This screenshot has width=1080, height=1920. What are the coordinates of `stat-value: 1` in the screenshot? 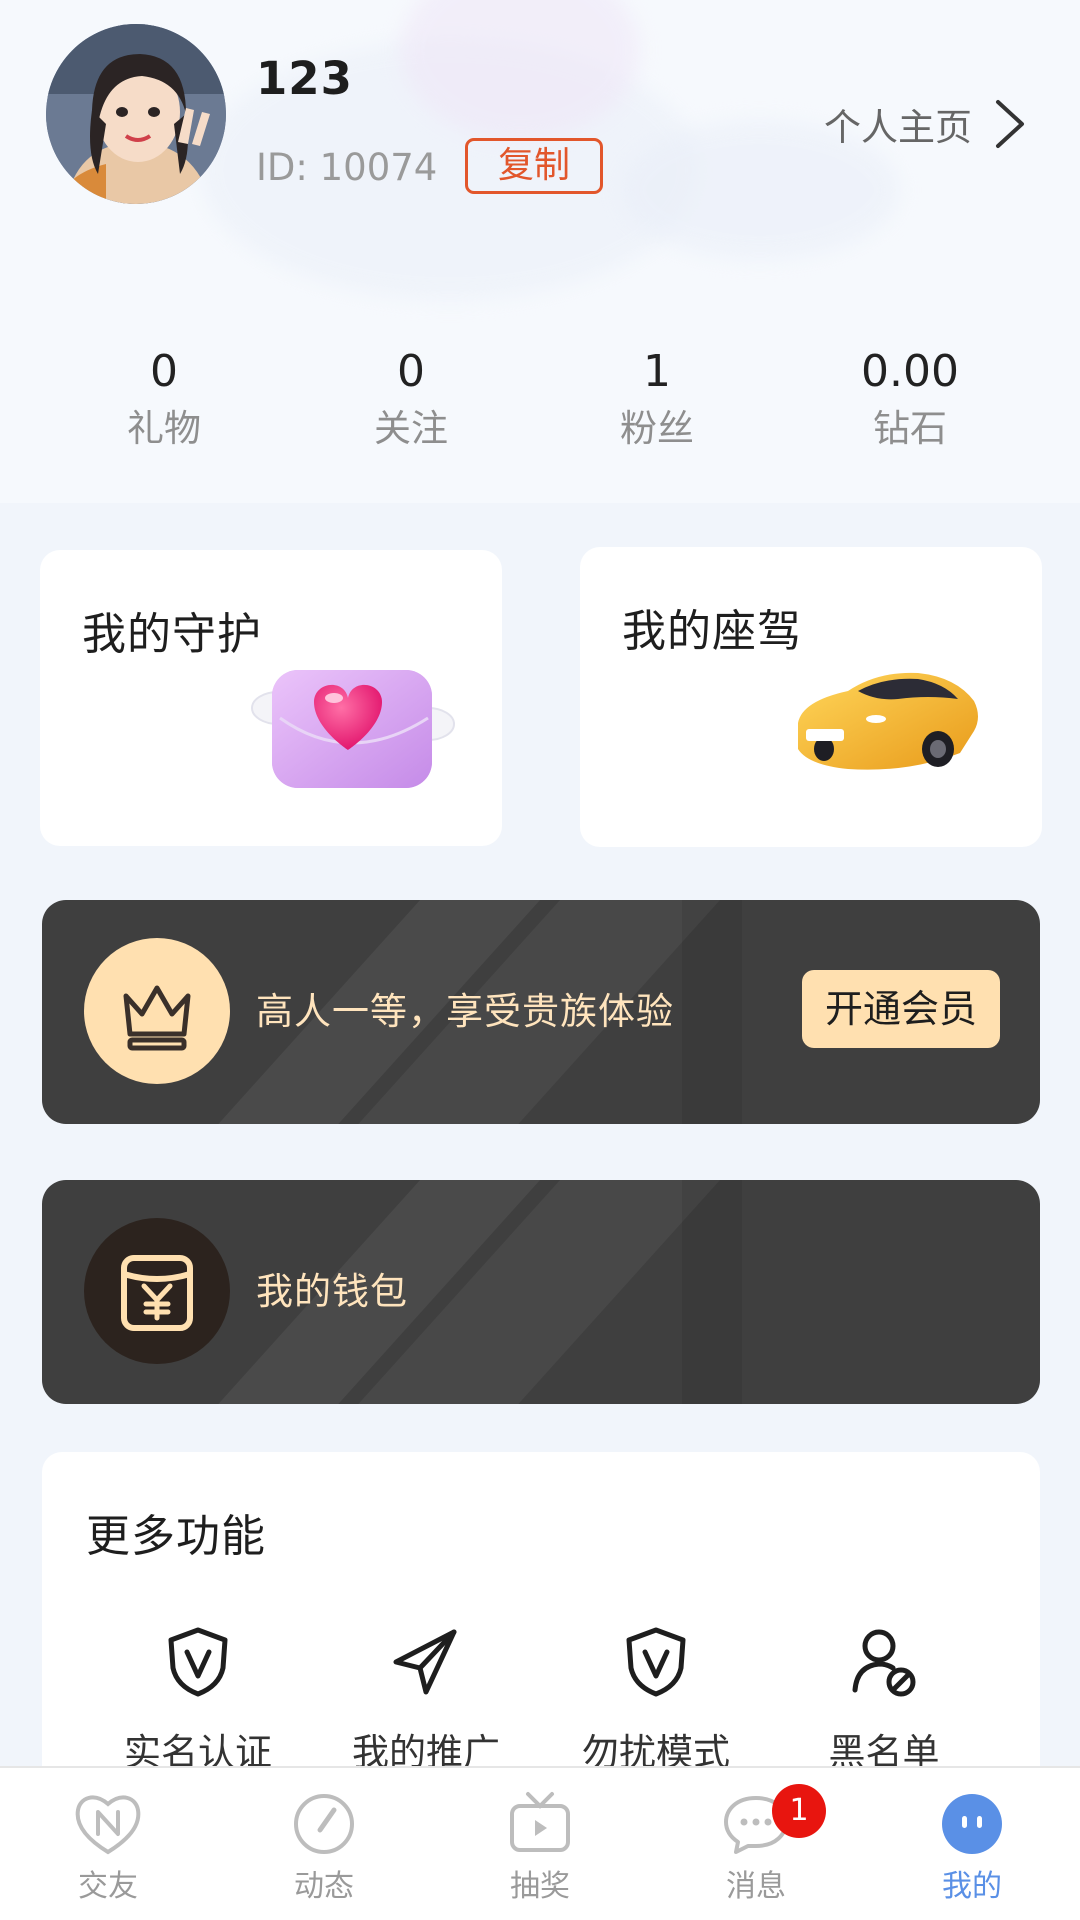 It's located at (657, 371).